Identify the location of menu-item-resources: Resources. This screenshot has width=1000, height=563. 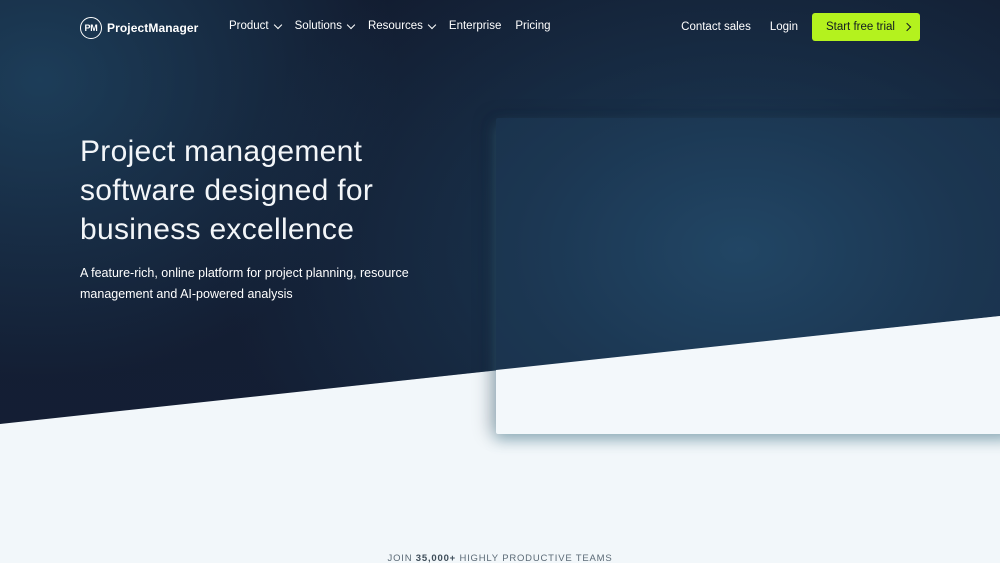
(402, 26).